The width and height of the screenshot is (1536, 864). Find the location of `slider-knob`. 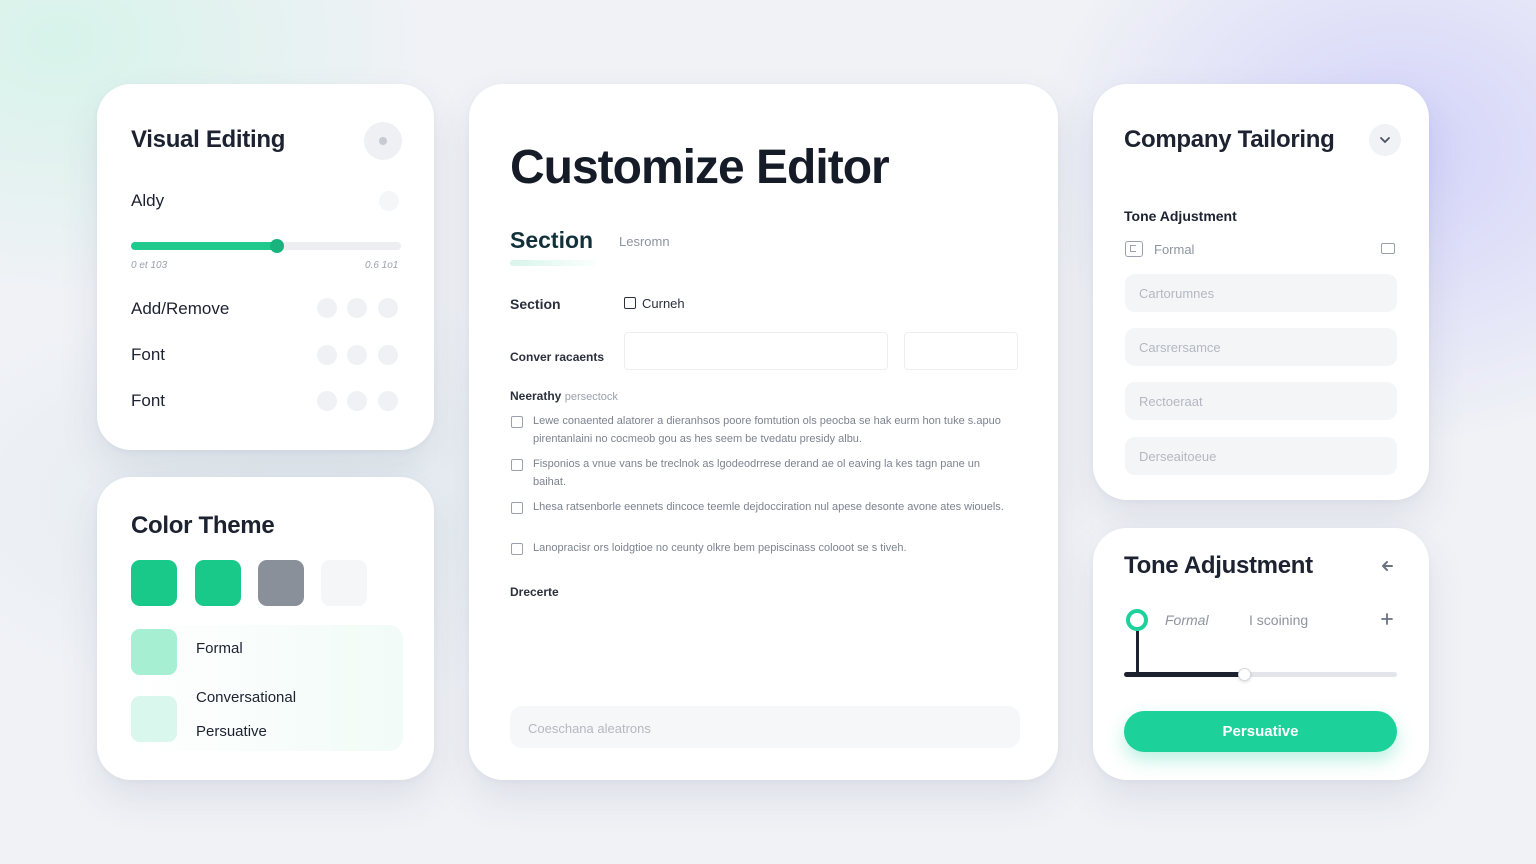

slider-knob is located at coordinates (276, 246).